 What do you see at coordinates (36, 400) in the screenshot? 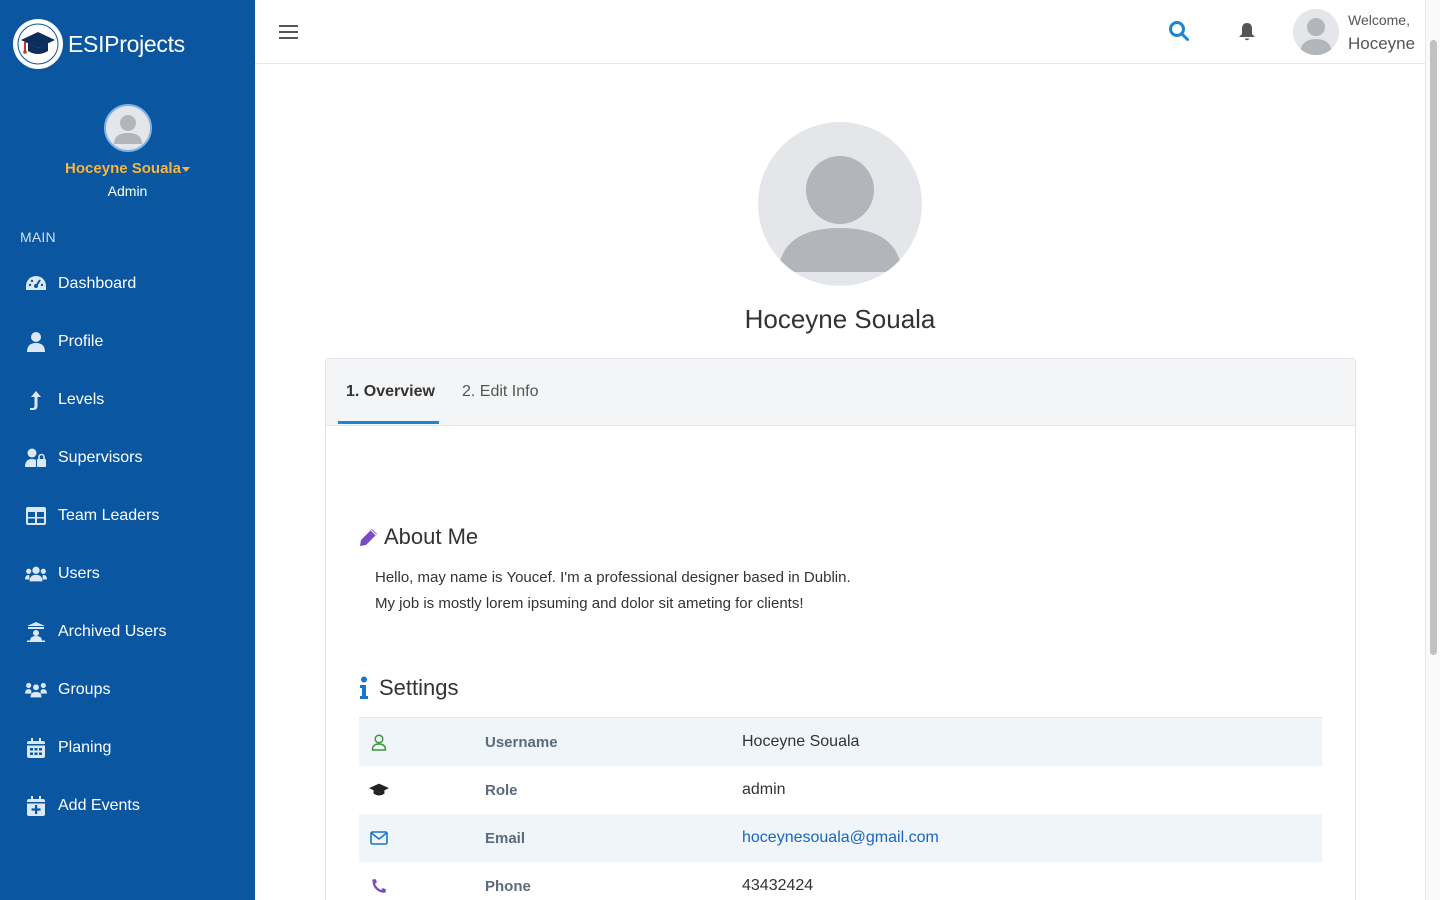
I see `level-up-icon` at bounding box center [36, 400].